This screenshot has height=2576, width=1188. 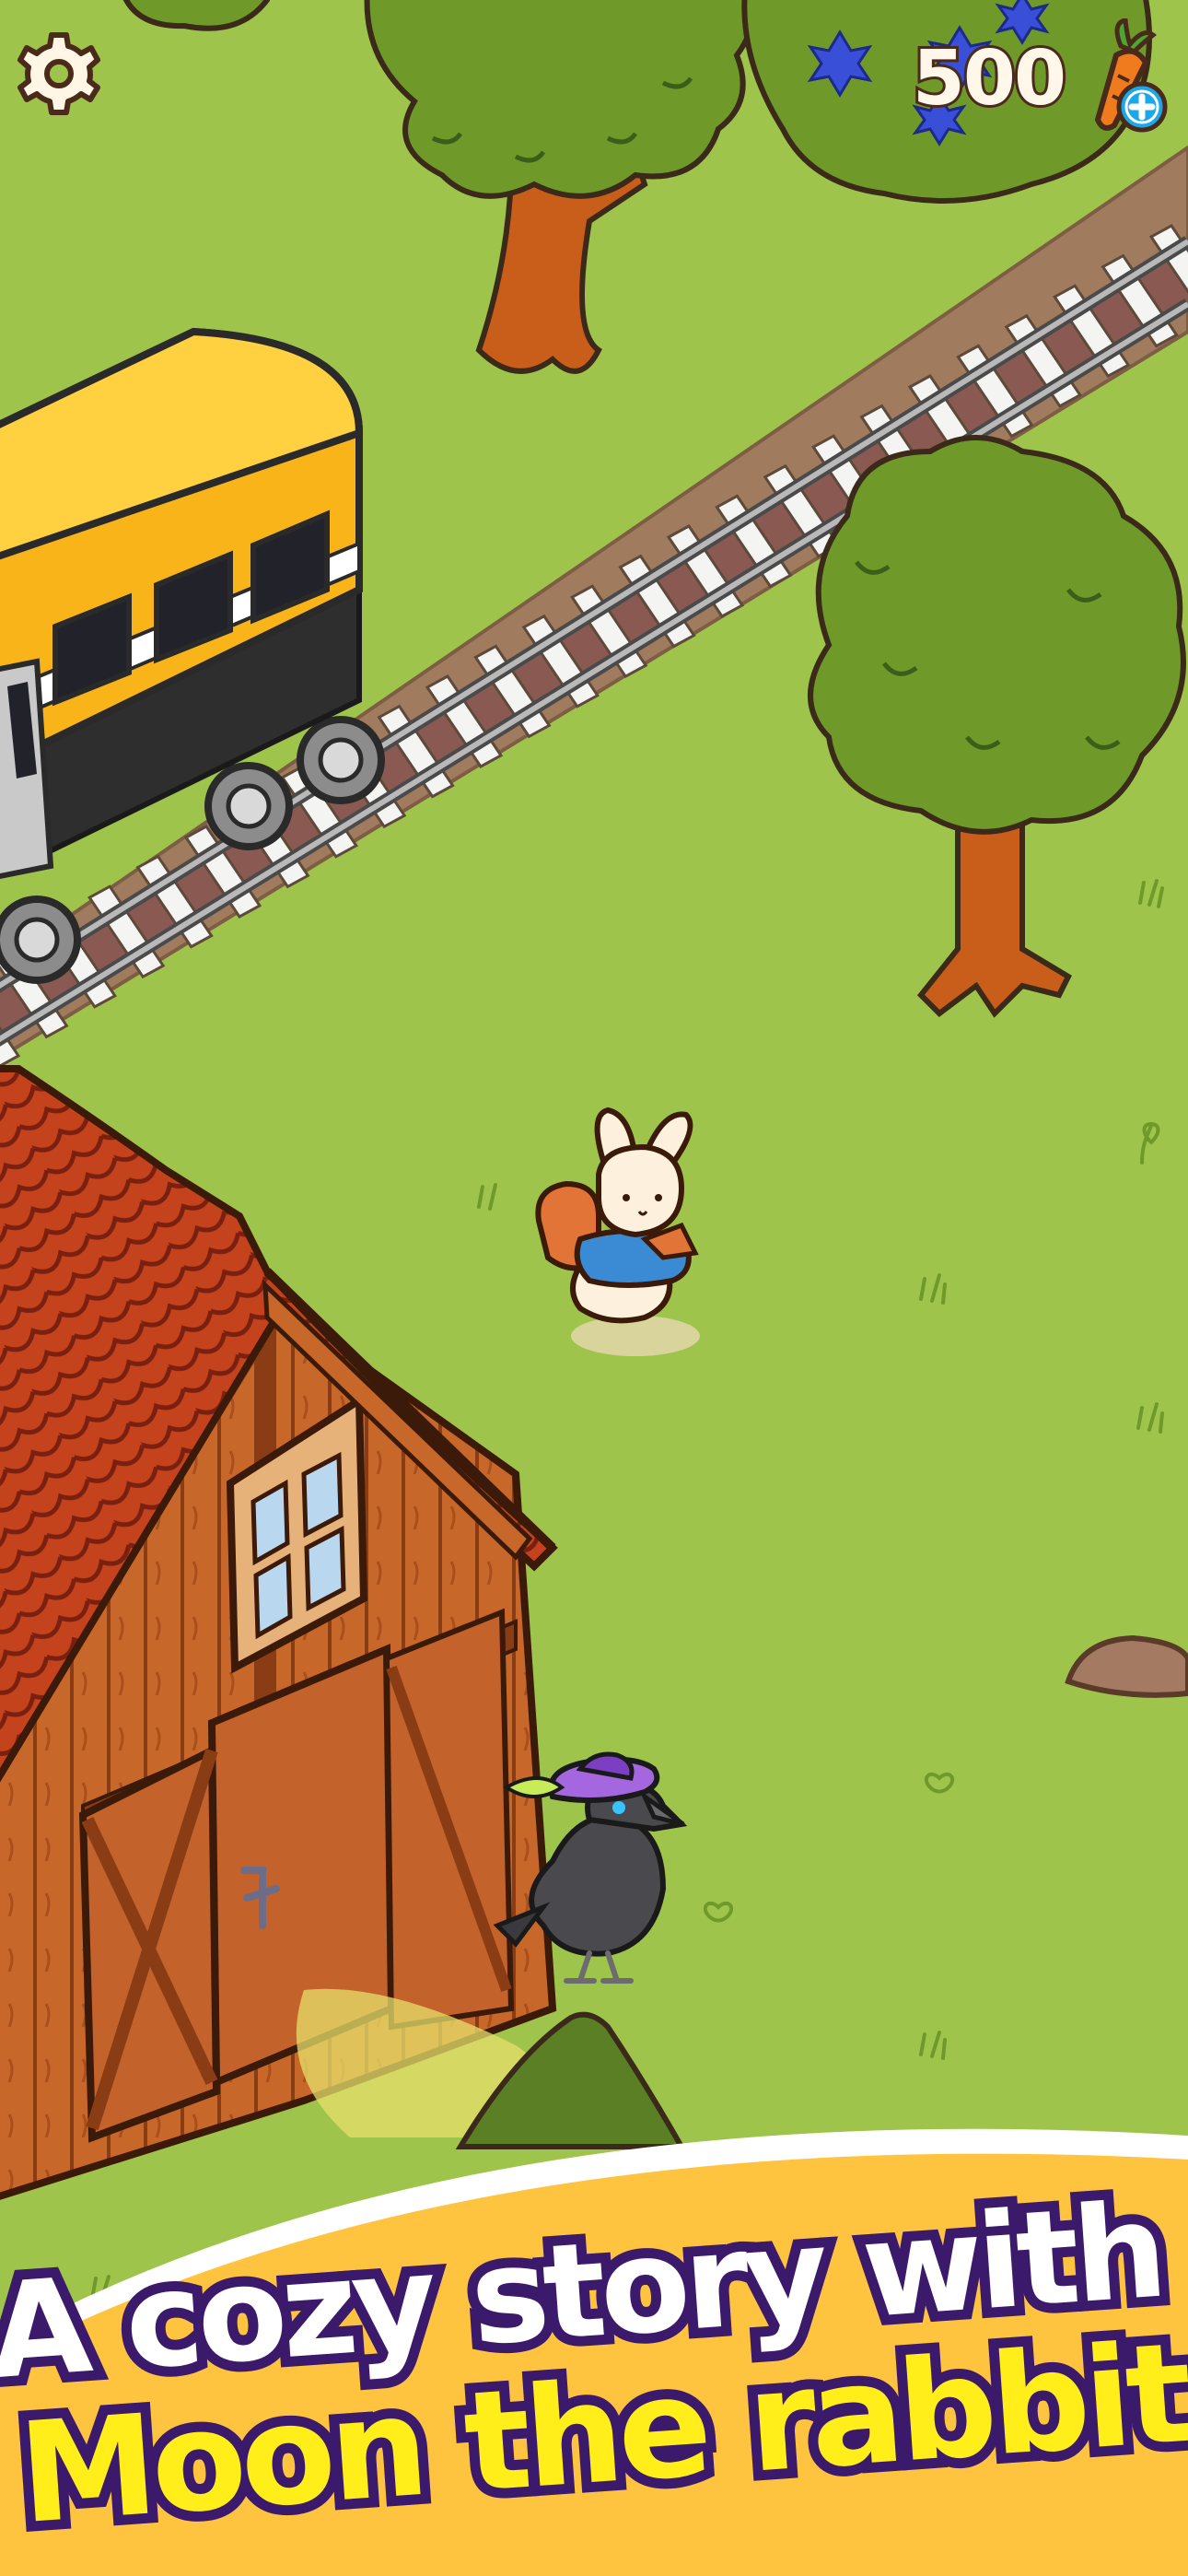 What do you see at coordinates (58, 73) in the screenshot?
I see `gear-icon` at bounding box center [58, 73].